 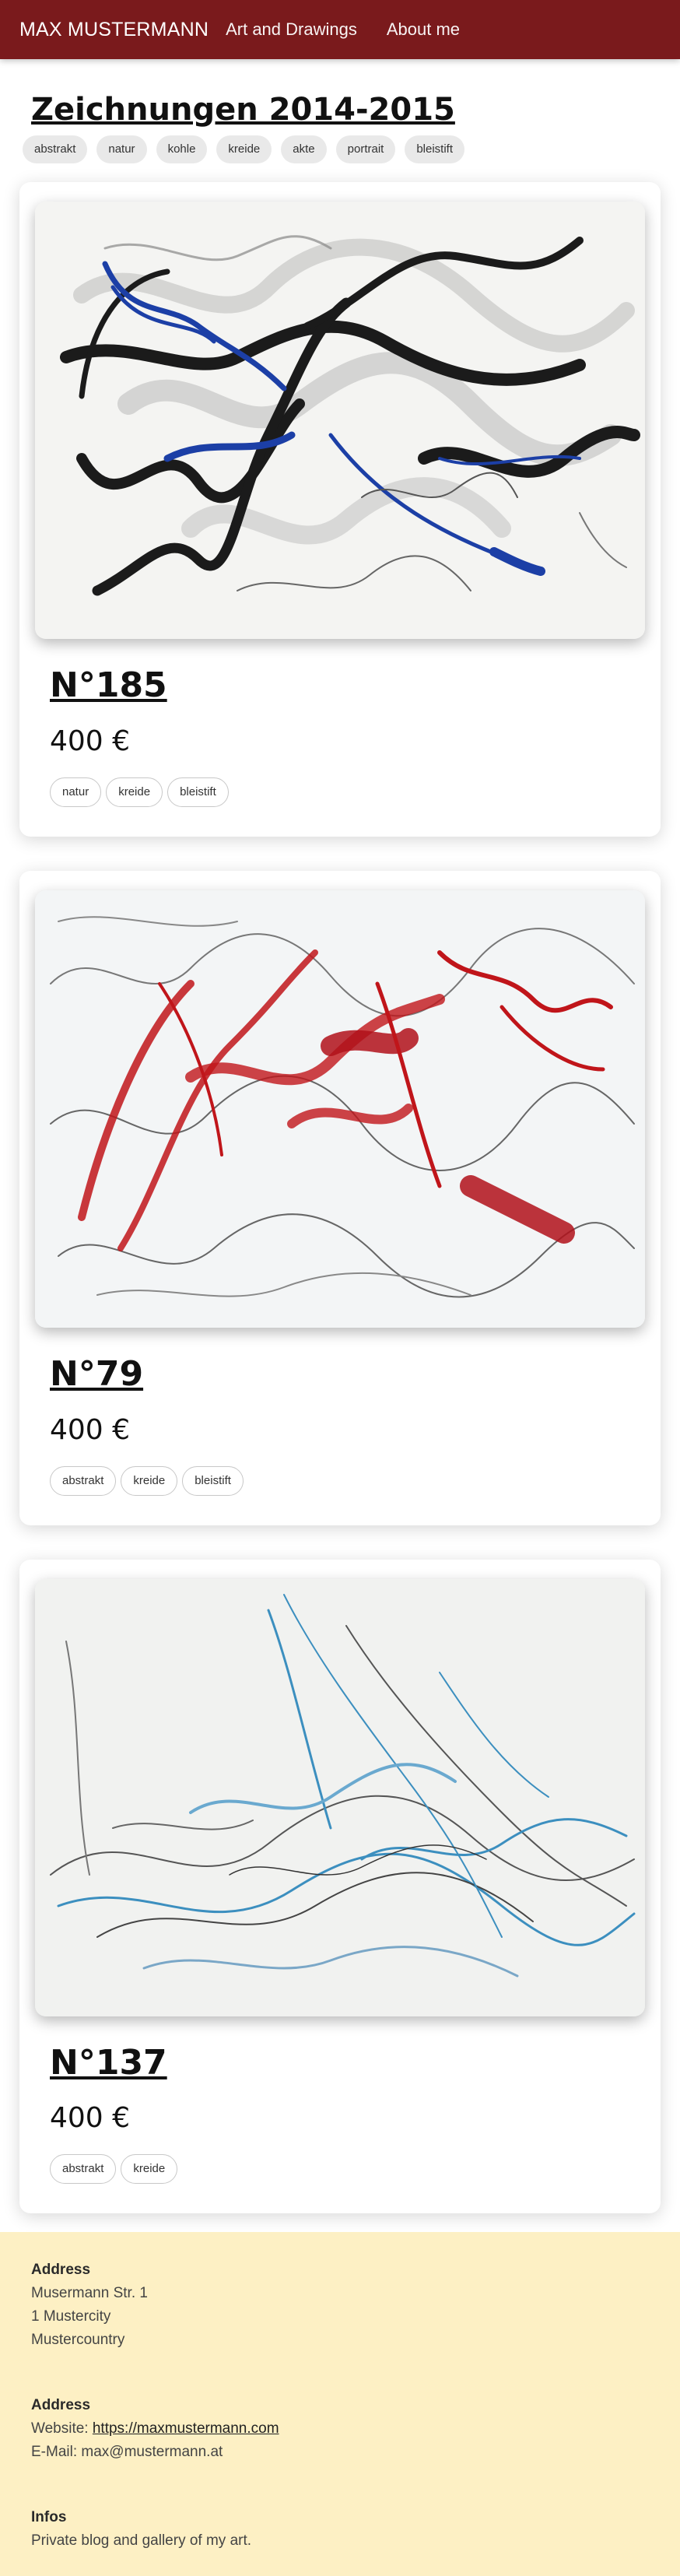 What do you see at coordinates (49, 2518) in the screenshot?
I see `footer-infos-heading: Infos` at bounding box center [49, 2518].